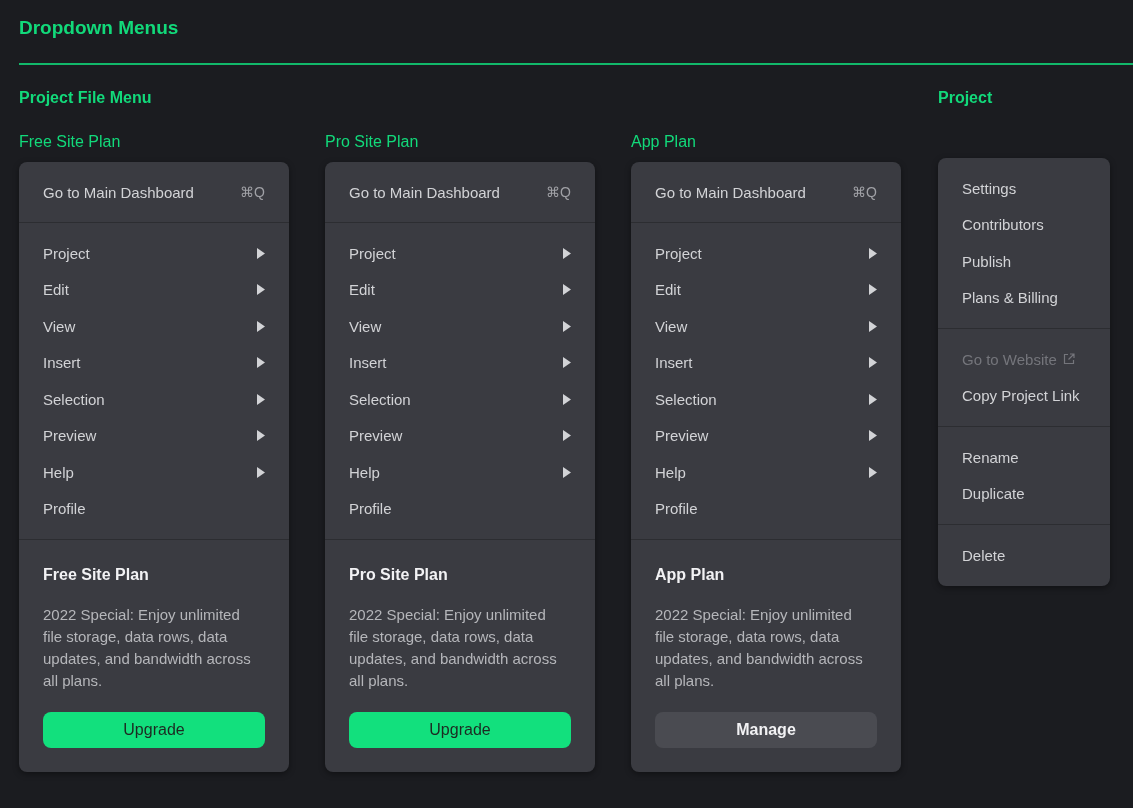  Describe the element at coordinates (966, 98) in the screenshot. I see `section-title: Project` at that location.